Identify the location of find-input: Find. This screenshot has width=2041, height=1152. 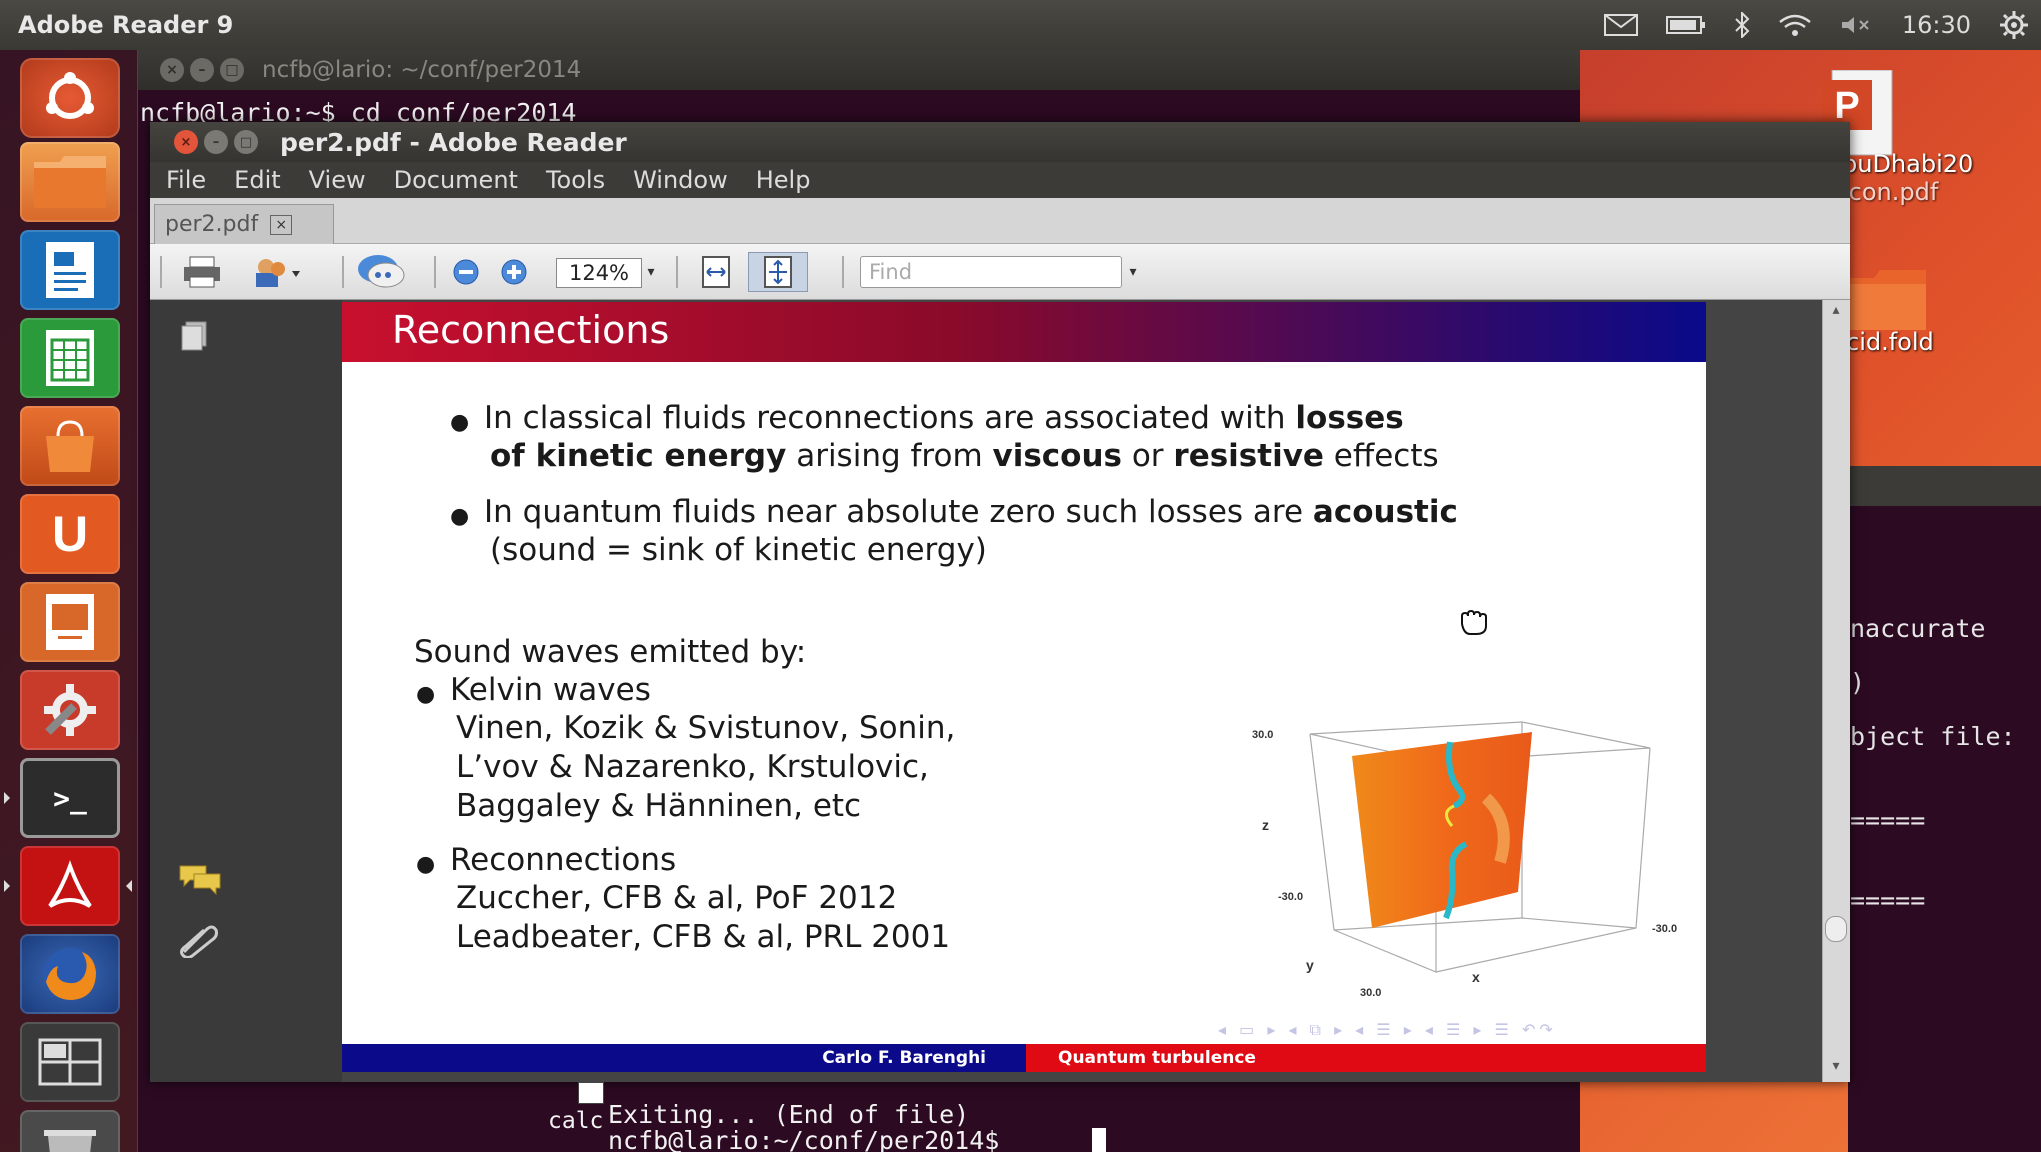
(991, 272).